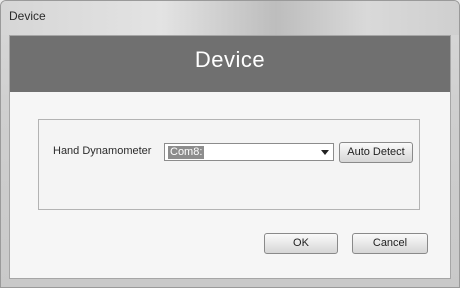 Image resolution: width=460 pixels, height=288 pixels. I want to click on port-select-value: Com8:, so click(186, 152).